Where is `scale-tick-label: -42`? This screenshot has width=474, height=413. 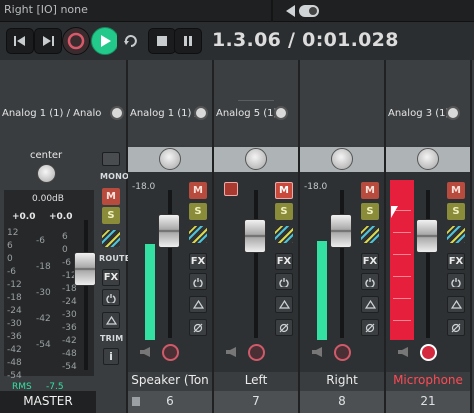
scale-tick-label: -42 is located at coordinates (43, 319).